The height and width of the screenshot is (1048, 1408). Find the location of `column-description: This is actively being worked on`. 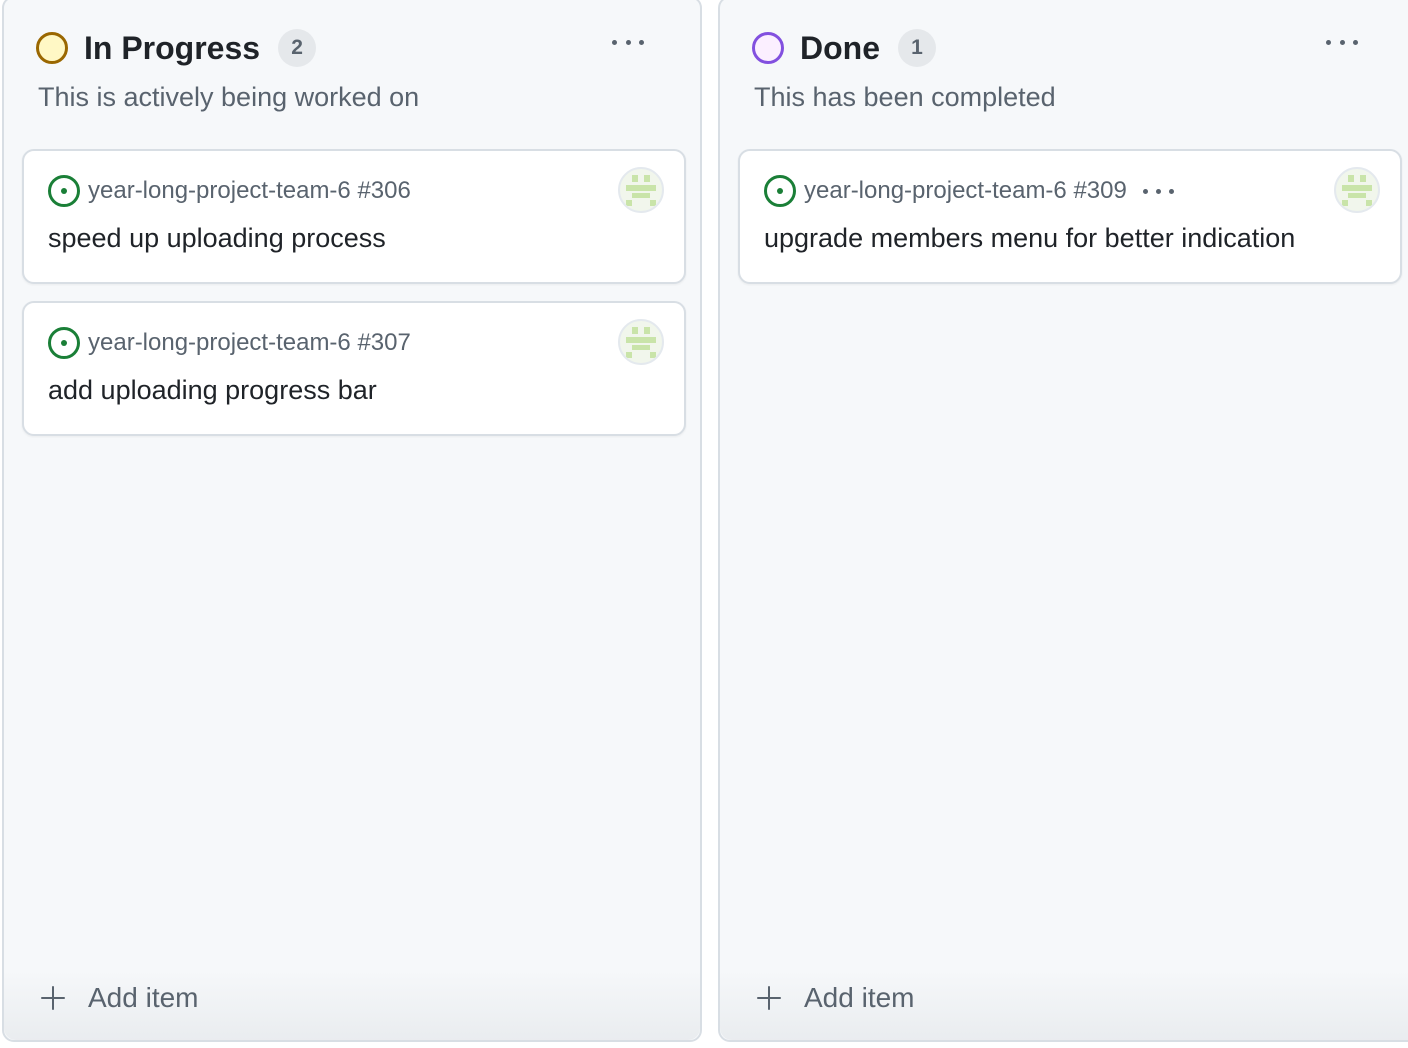

column-description: This is actively being worked on is located at coordinates (229, 97).